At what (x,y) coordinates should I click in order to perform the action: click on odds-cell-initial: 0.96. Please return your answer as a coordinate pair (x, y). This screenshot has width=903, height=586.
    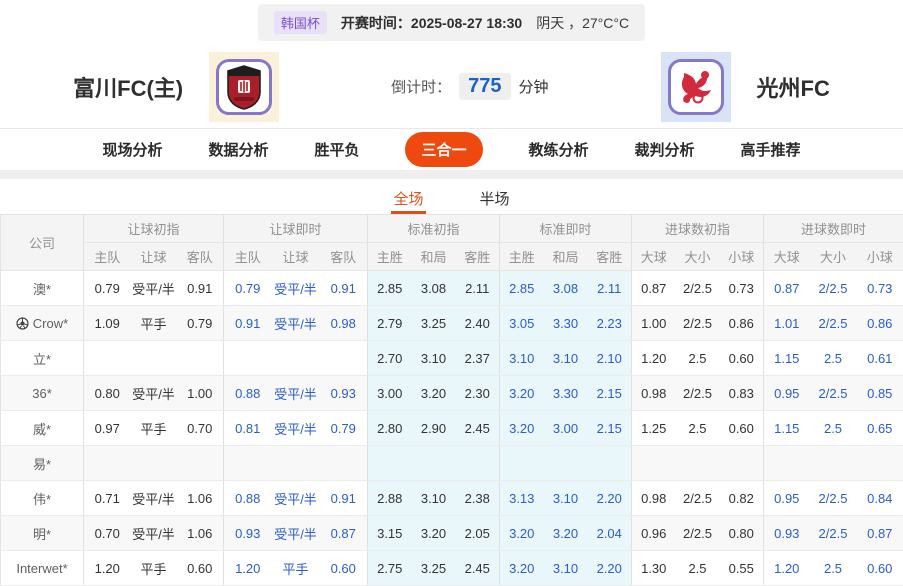
    Looking at the image, I should click on (653, 533).